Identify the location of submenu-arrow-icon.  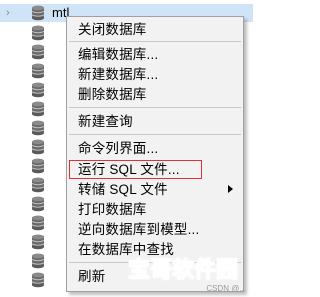
(230, 189).